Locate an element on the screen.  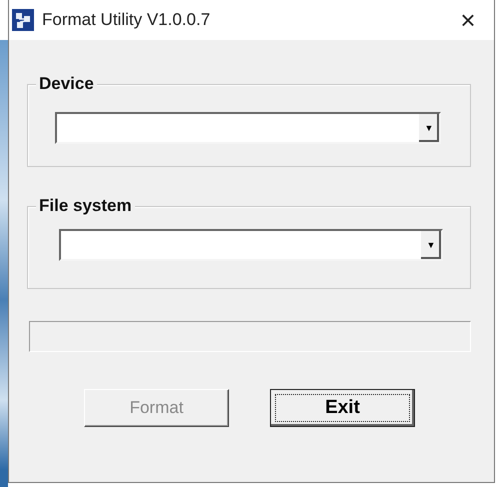
app-logo-icon is located at coordinates (23, 20).